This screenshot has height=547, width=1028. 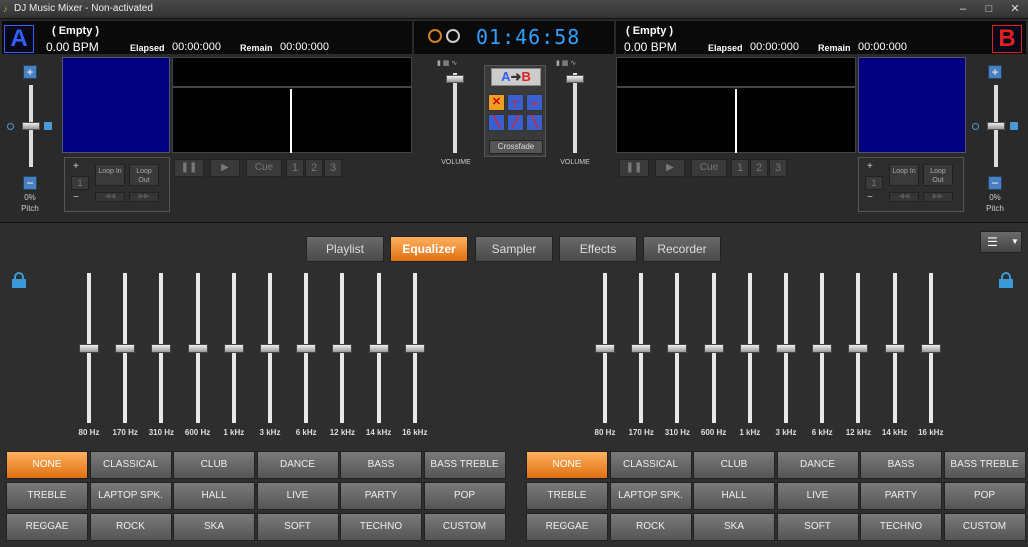 I want to click on eq-a-preset-button: SKA, so click(x=214, y=527).